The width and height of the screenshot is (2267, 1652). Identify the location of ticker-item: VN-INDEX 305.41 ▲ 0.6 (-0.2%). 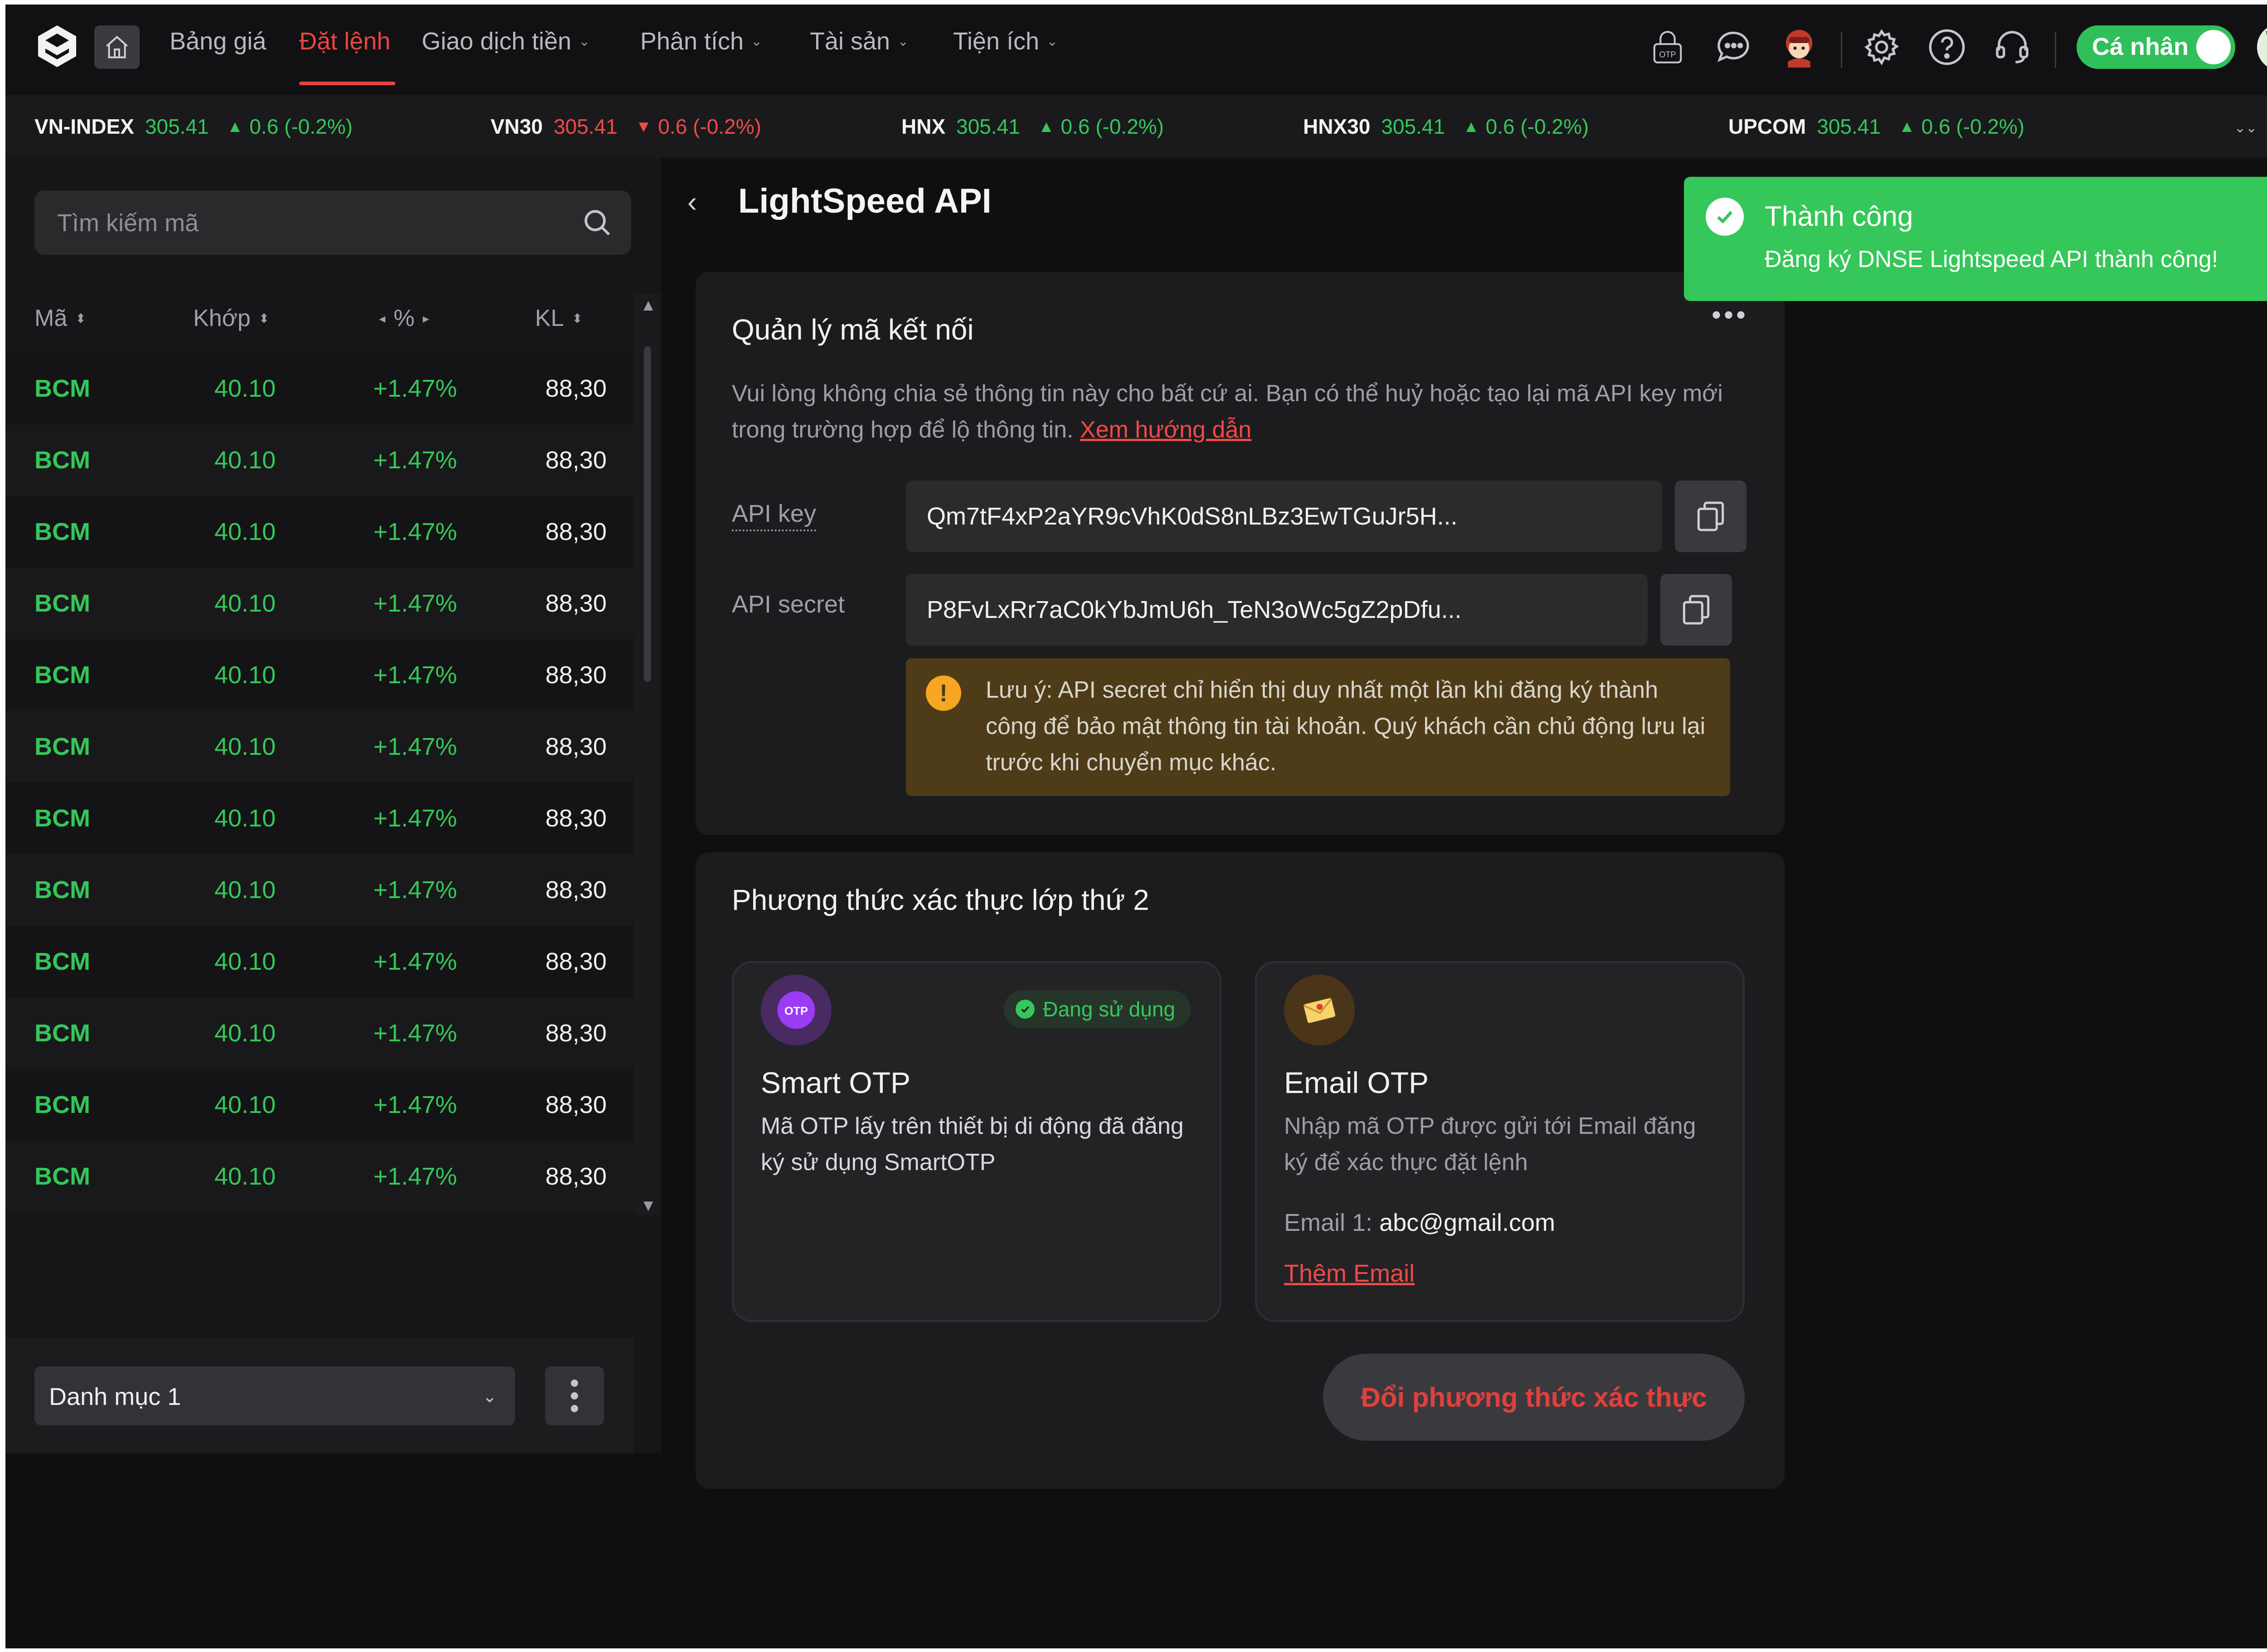
(194, 126).